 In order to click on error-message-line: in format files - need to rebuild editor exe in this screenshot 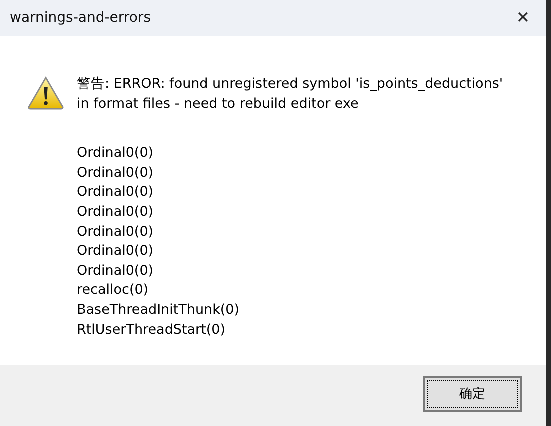, I will do `click(218, 104)`.